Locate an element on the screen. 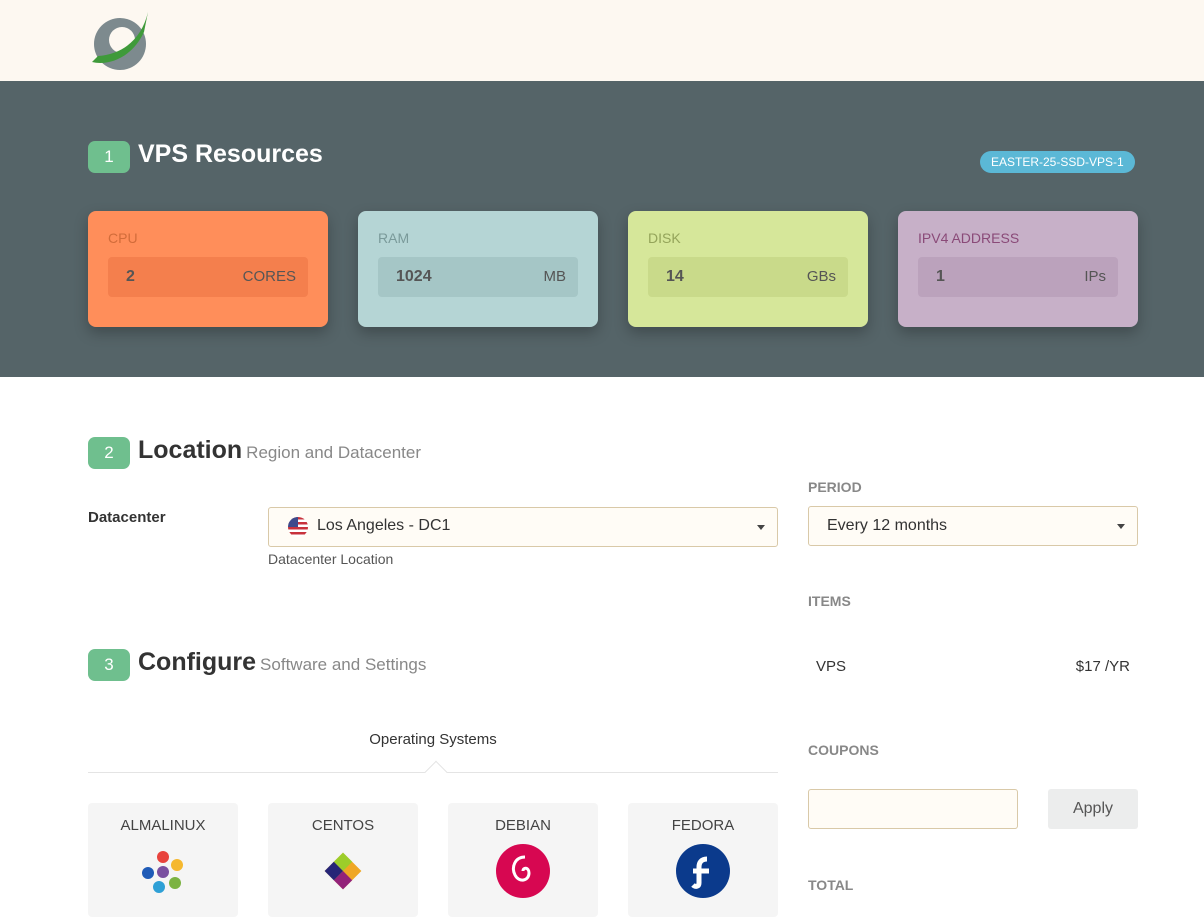  configure-title: Configure Software and Settings is located at coordinates (282, 662).